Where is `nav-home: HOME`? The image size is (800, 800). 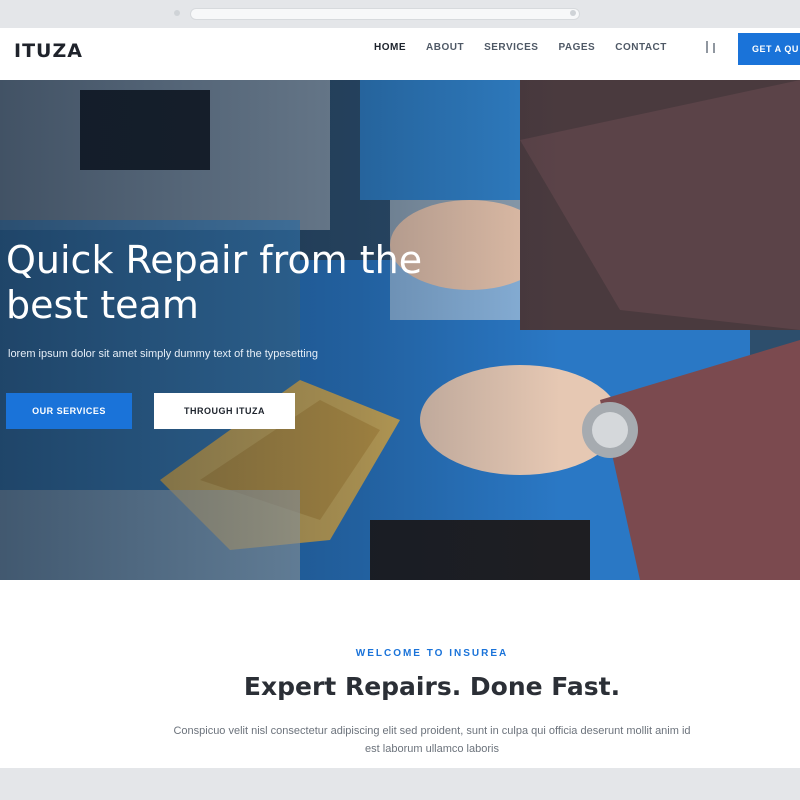
nav-home: HOME is located at coordinates (390, 47).